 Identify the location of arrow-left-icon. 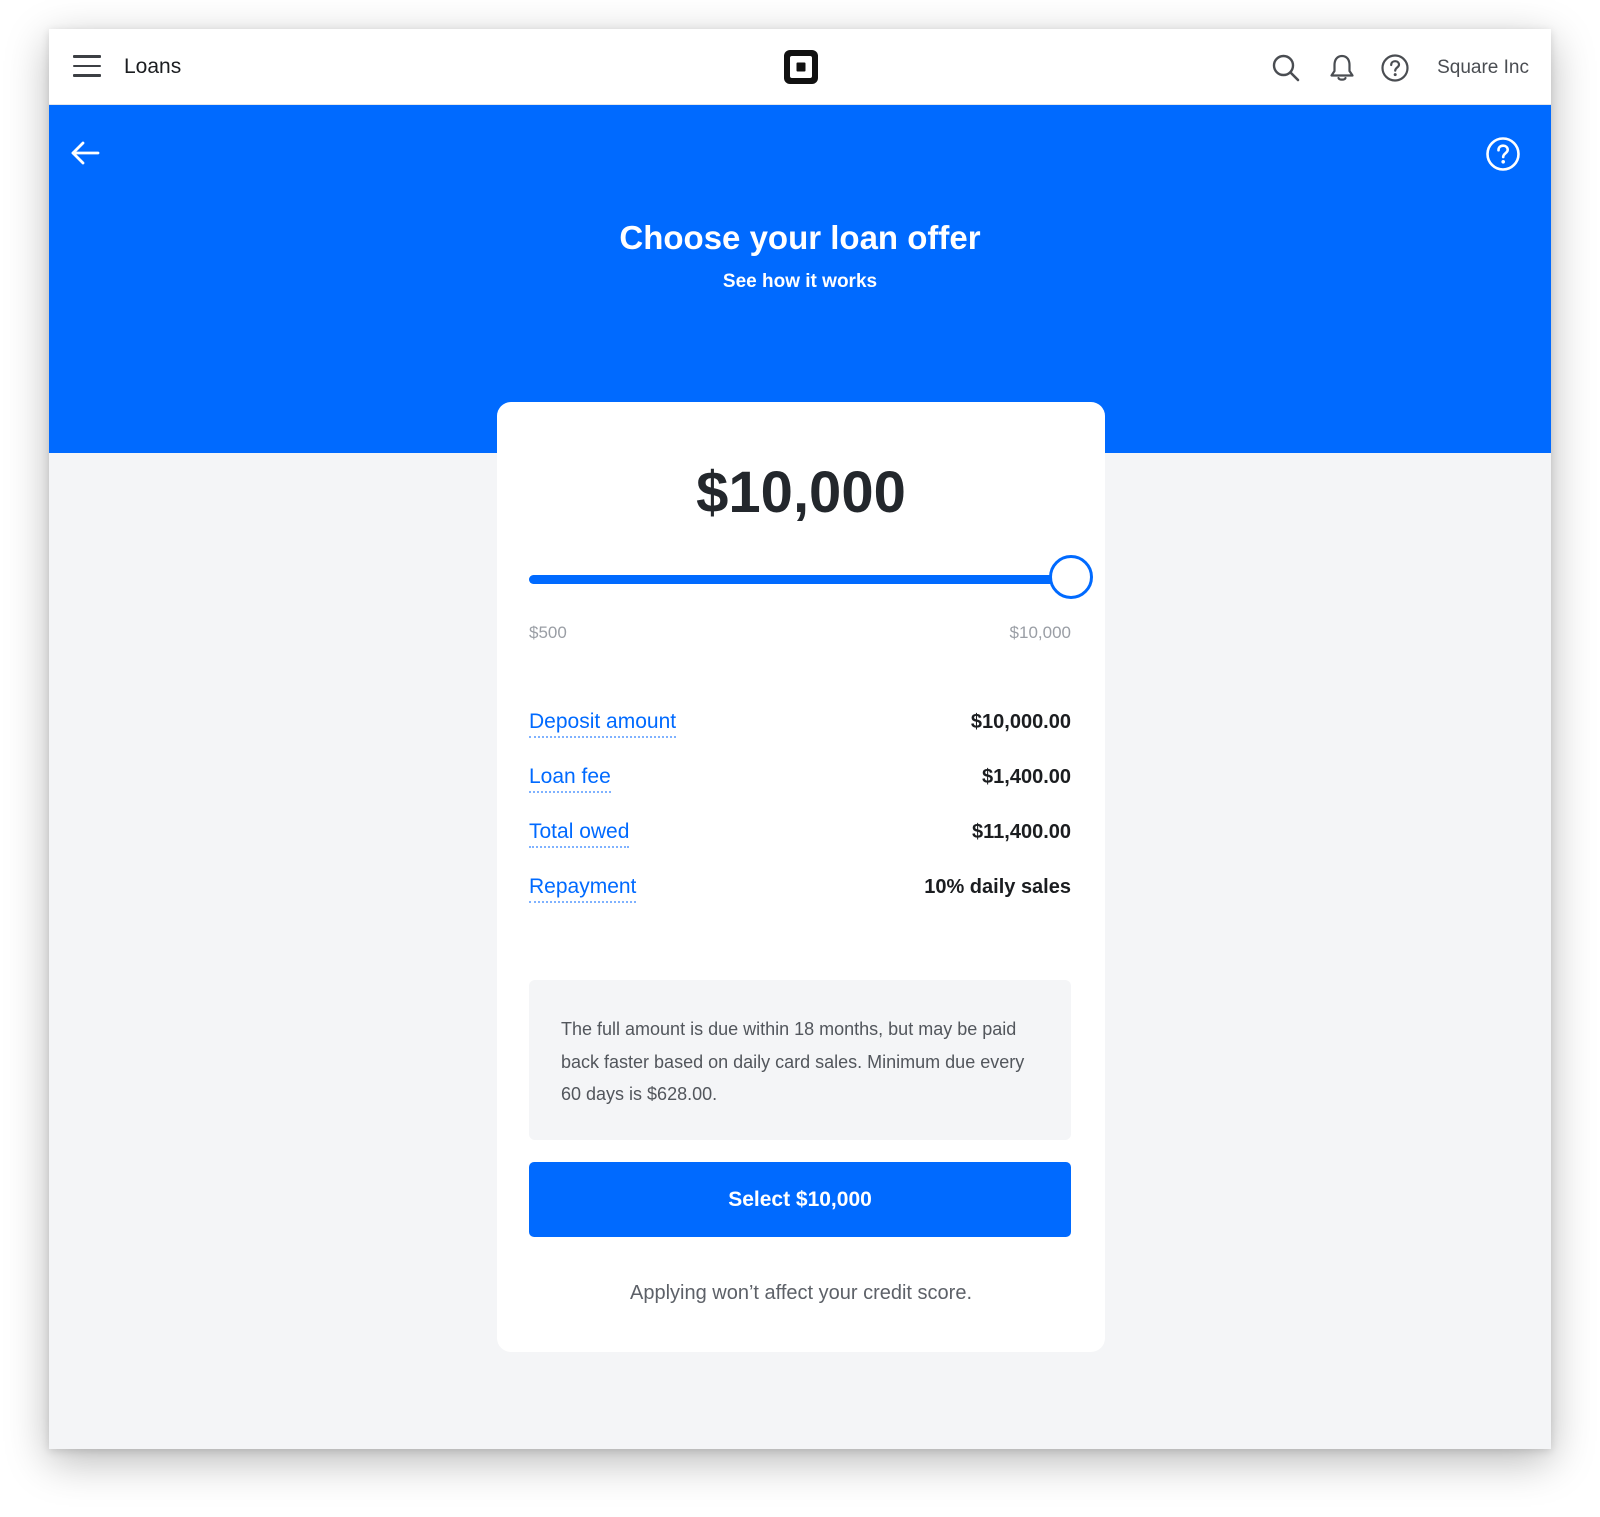
(86, 153).